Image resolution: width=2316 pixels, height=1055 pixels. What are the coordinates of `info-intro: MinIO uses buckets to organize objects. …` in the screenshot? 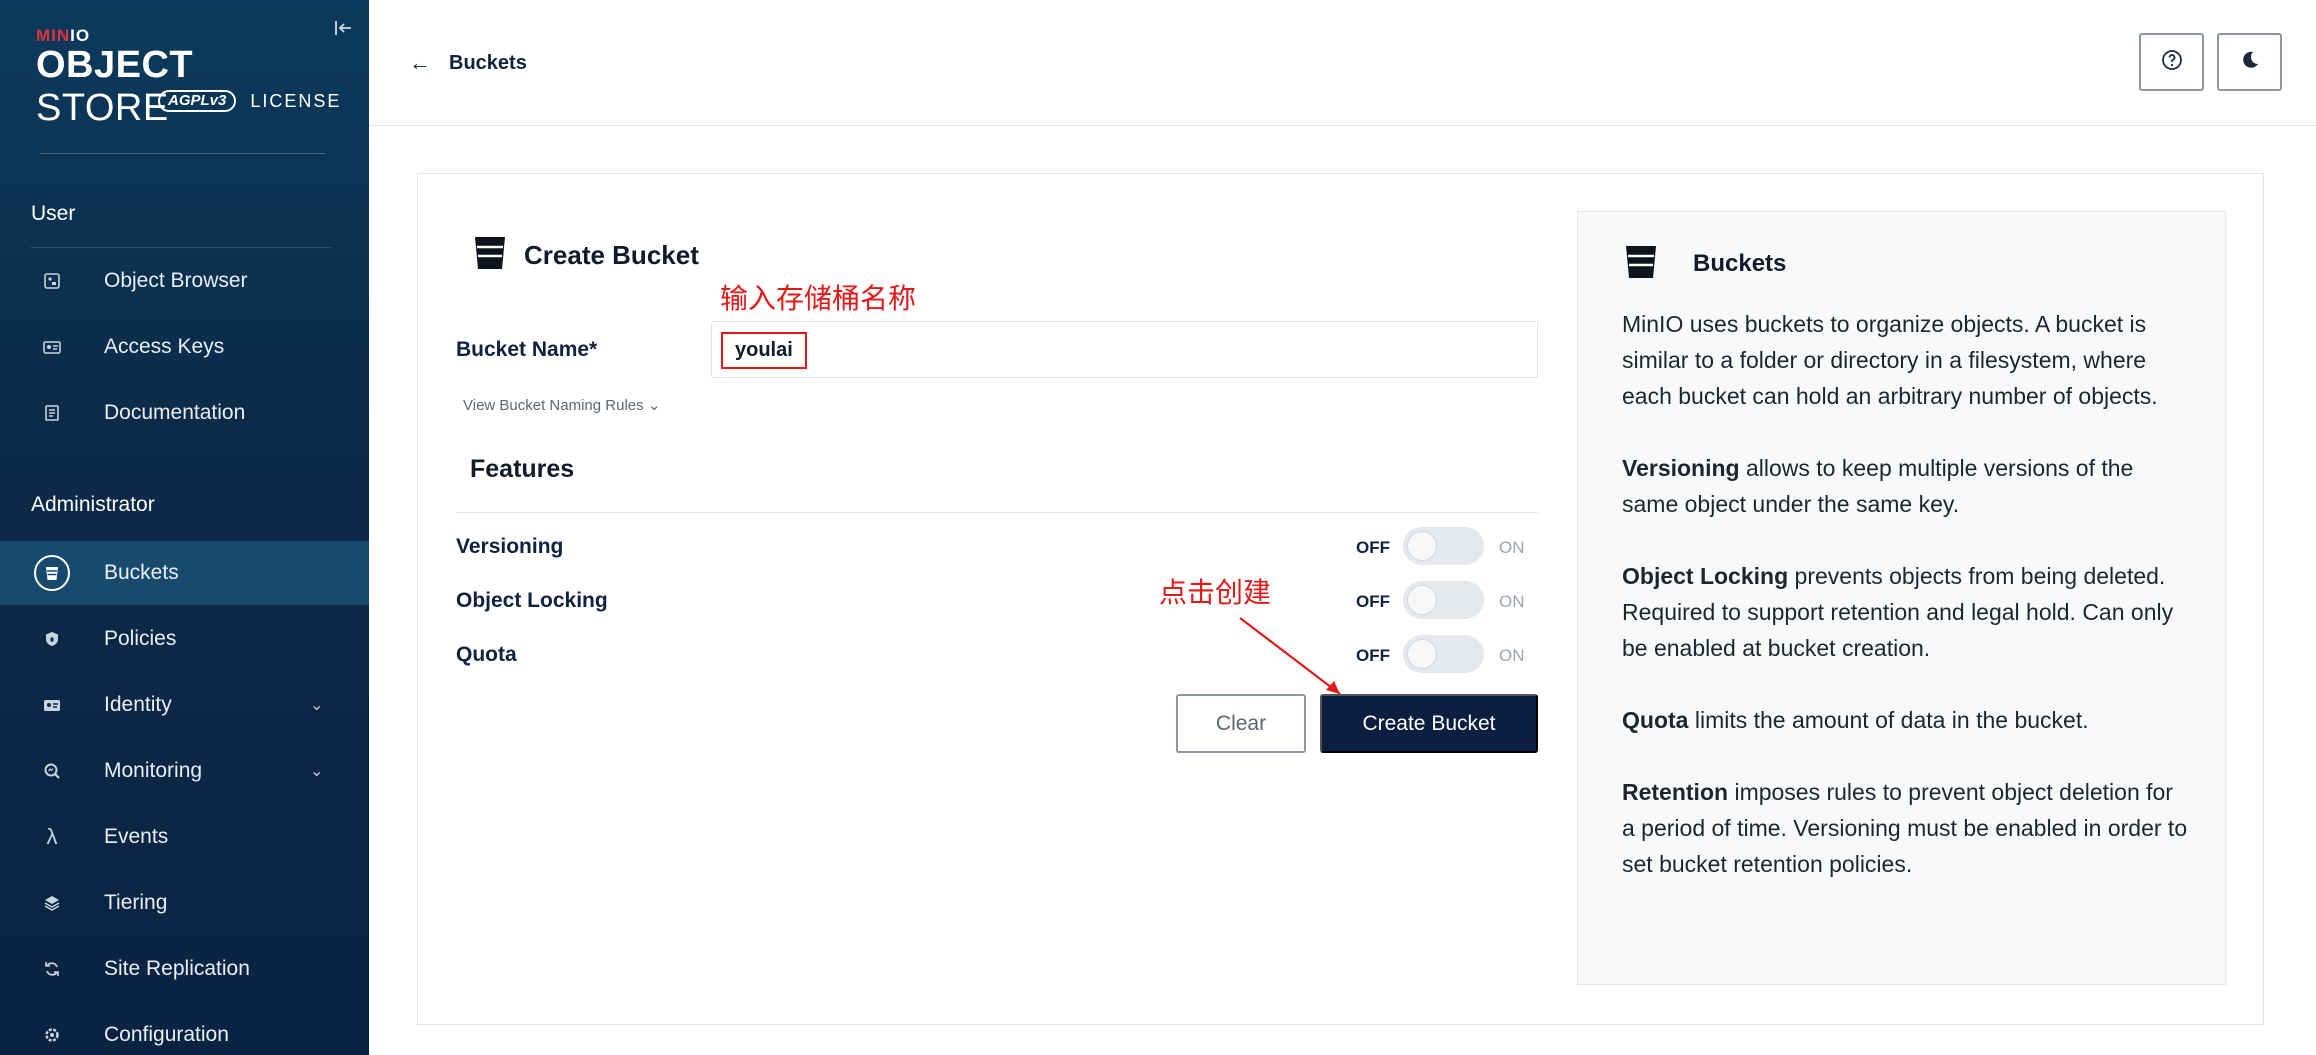 It's located at (1890, 360).